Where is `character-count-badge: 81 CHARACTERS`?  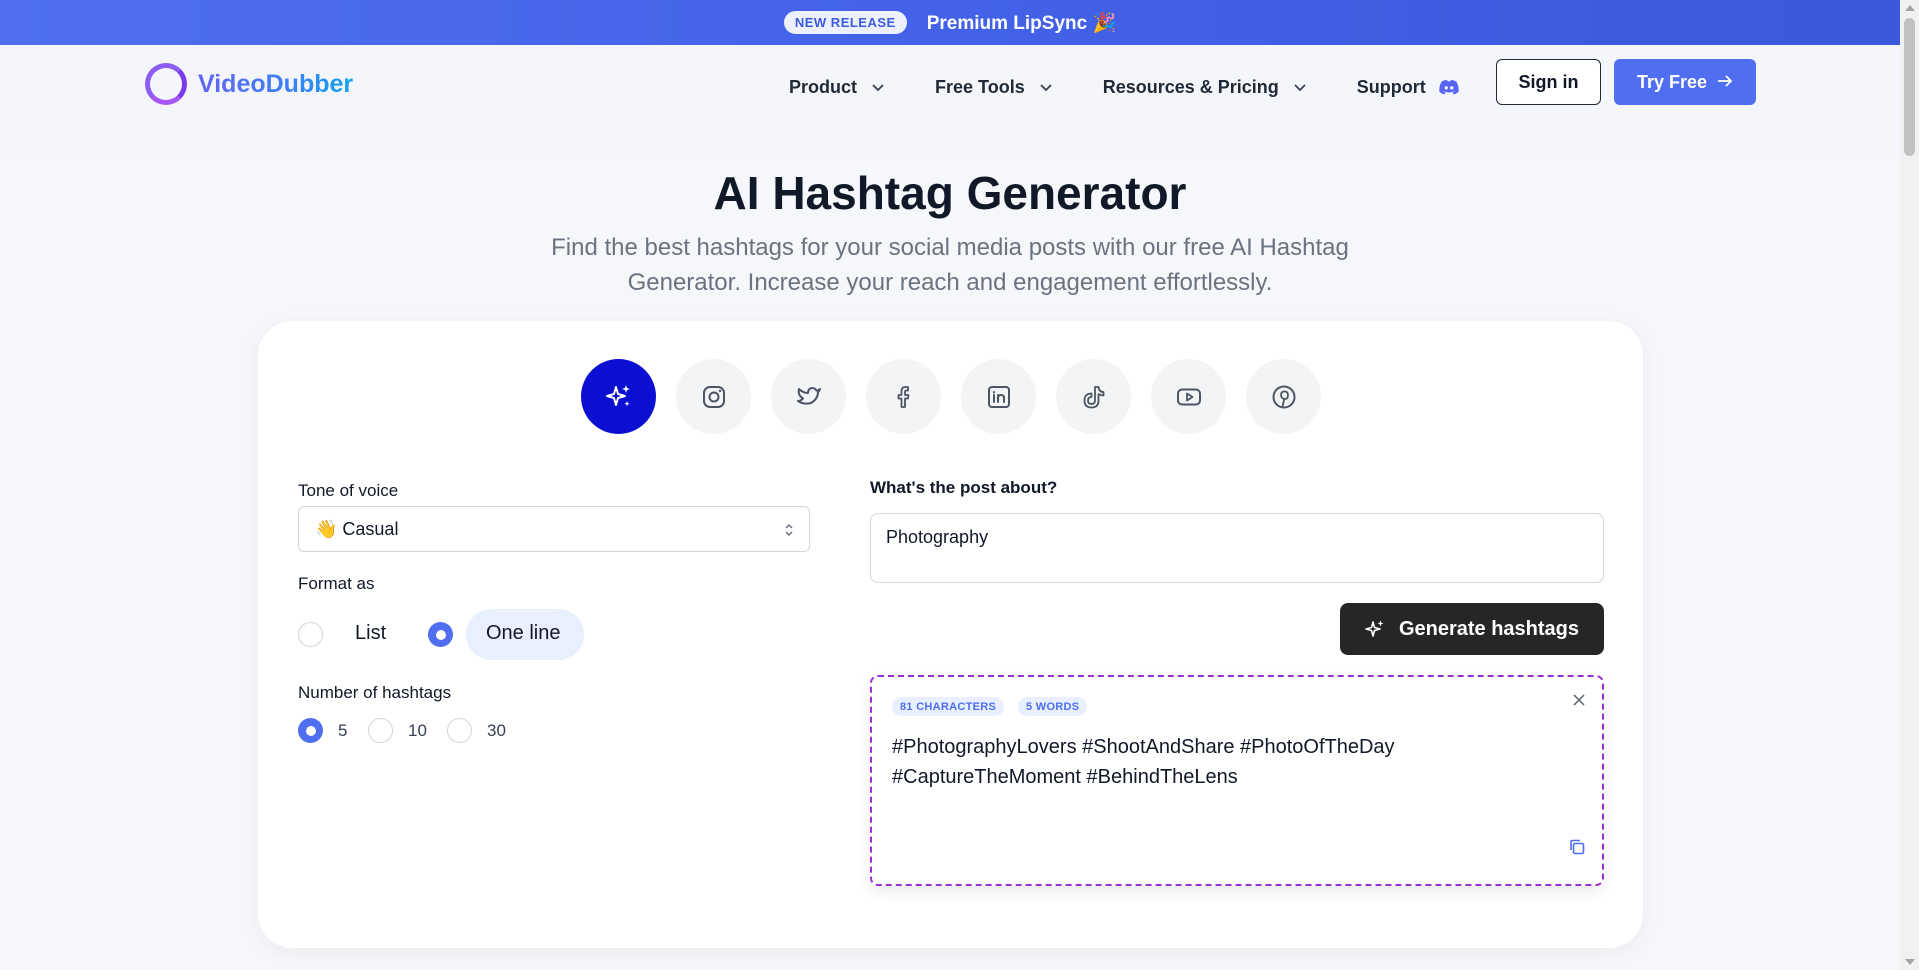 character-count-badge: 81 CHARACTERS is located at coordinates (948, 706).